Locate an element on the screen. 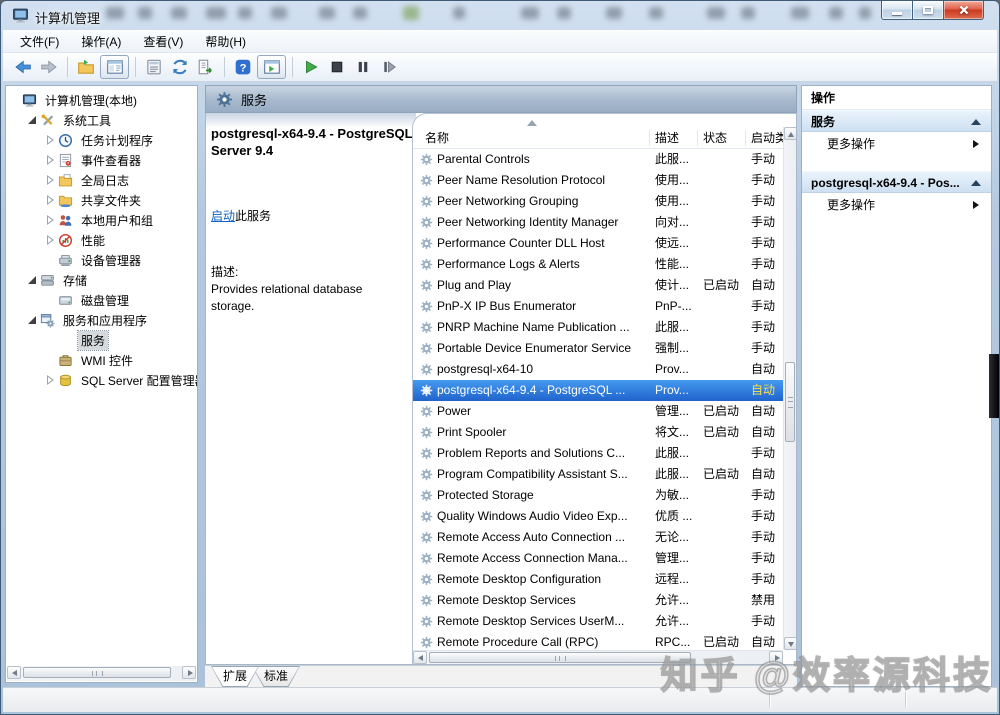 Image resolution: width=1000 pixels, height=715 pixels. menu-item: 文件(F) is located at coordinates (39, 41).